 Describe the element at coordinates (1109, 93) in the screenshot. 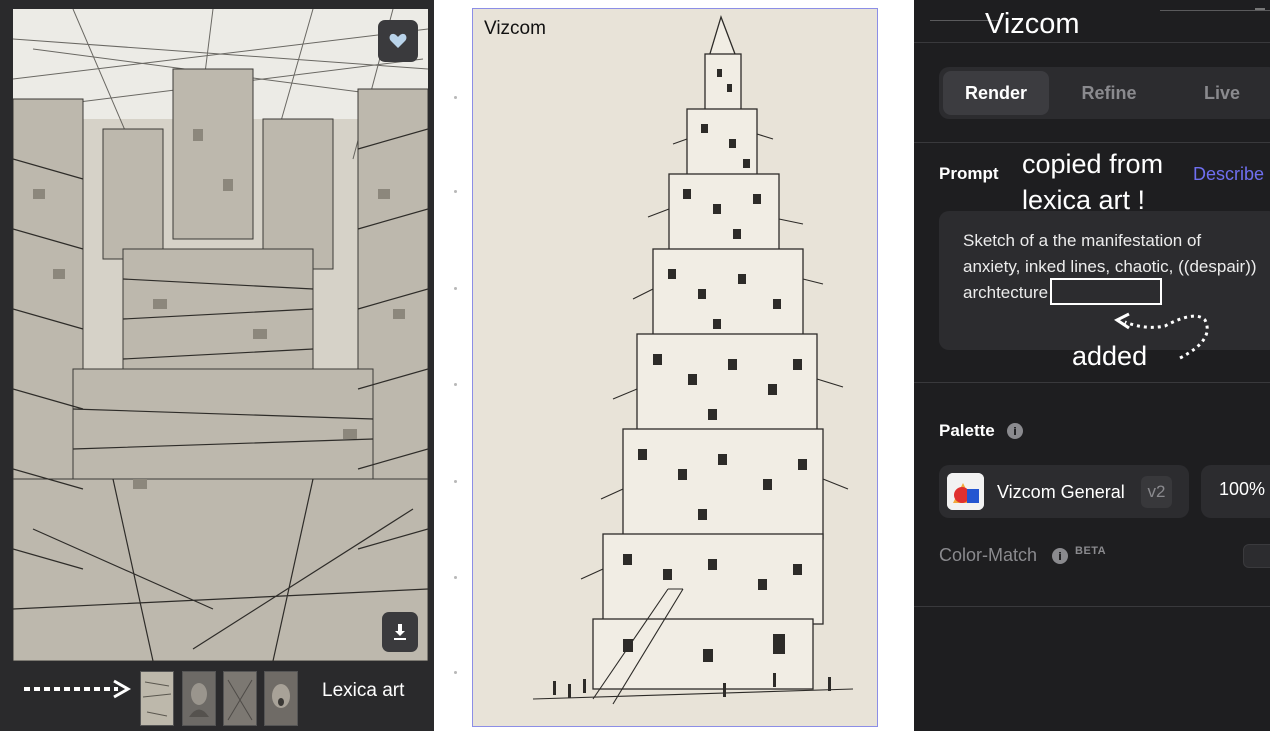

I see `tab-refine: Refine` at that location.